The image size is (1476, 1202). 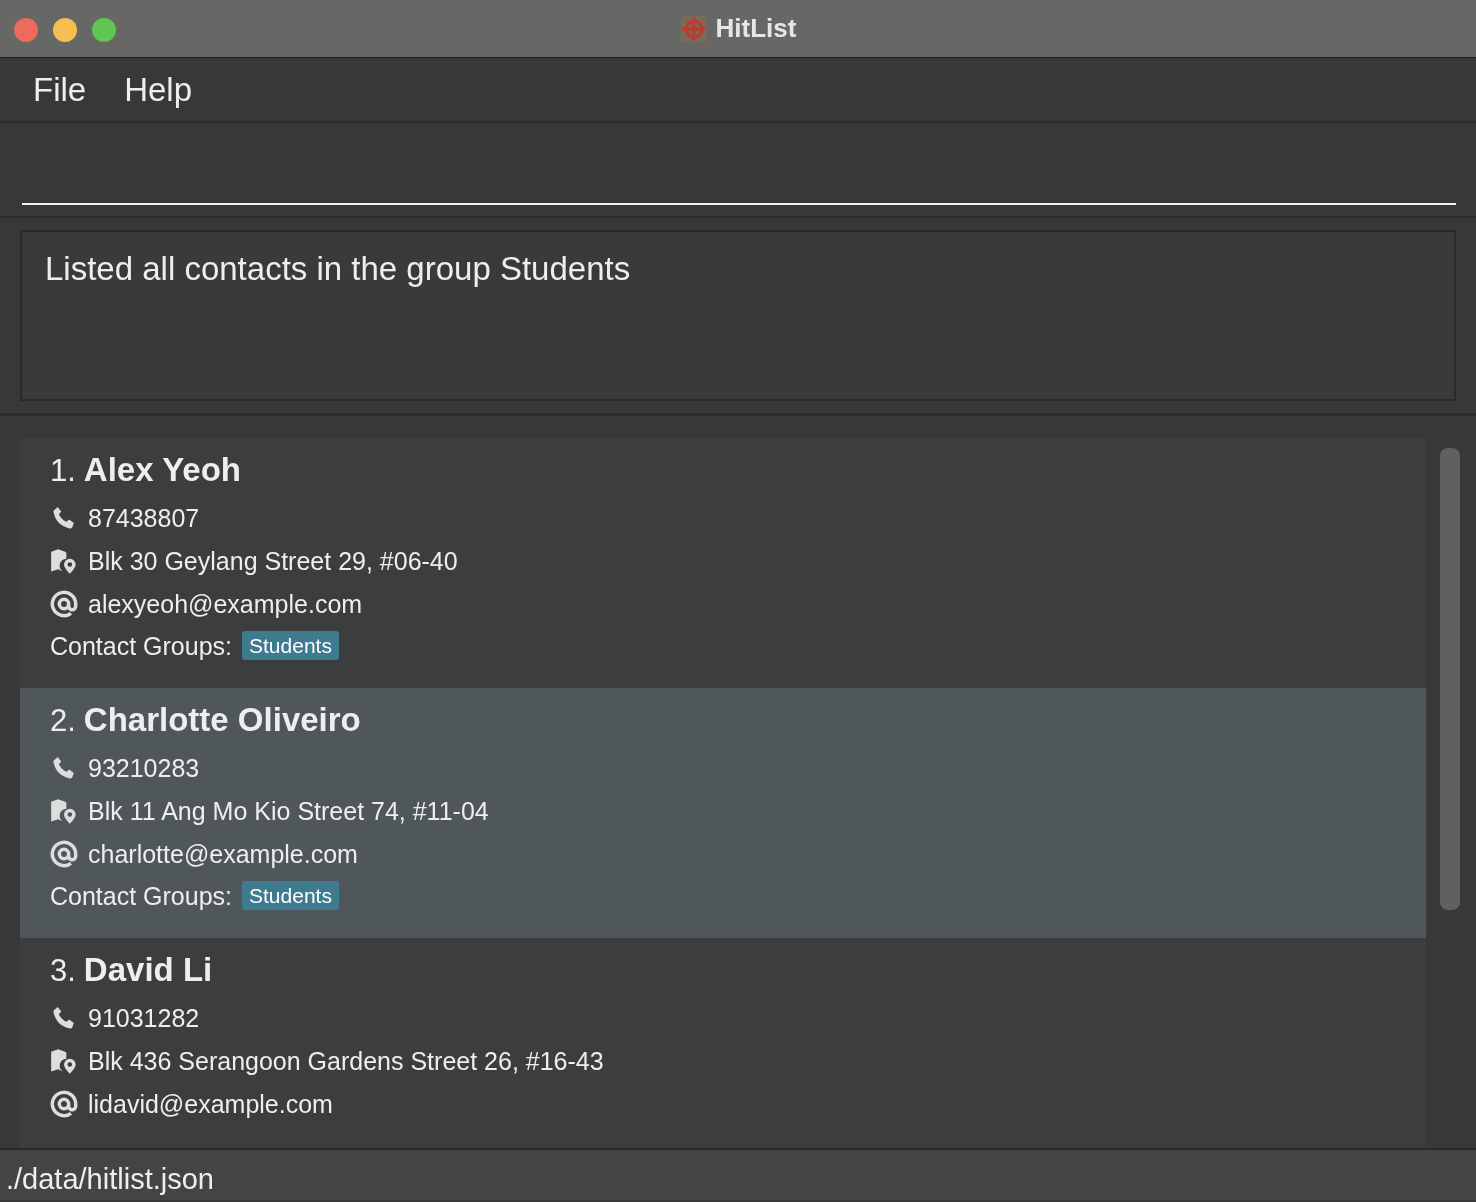 What do you see at coordinates (338, 269) in the screenshot?
I see `result-message: Listed all contacts in the group Students` at bounding box center [338, 269].